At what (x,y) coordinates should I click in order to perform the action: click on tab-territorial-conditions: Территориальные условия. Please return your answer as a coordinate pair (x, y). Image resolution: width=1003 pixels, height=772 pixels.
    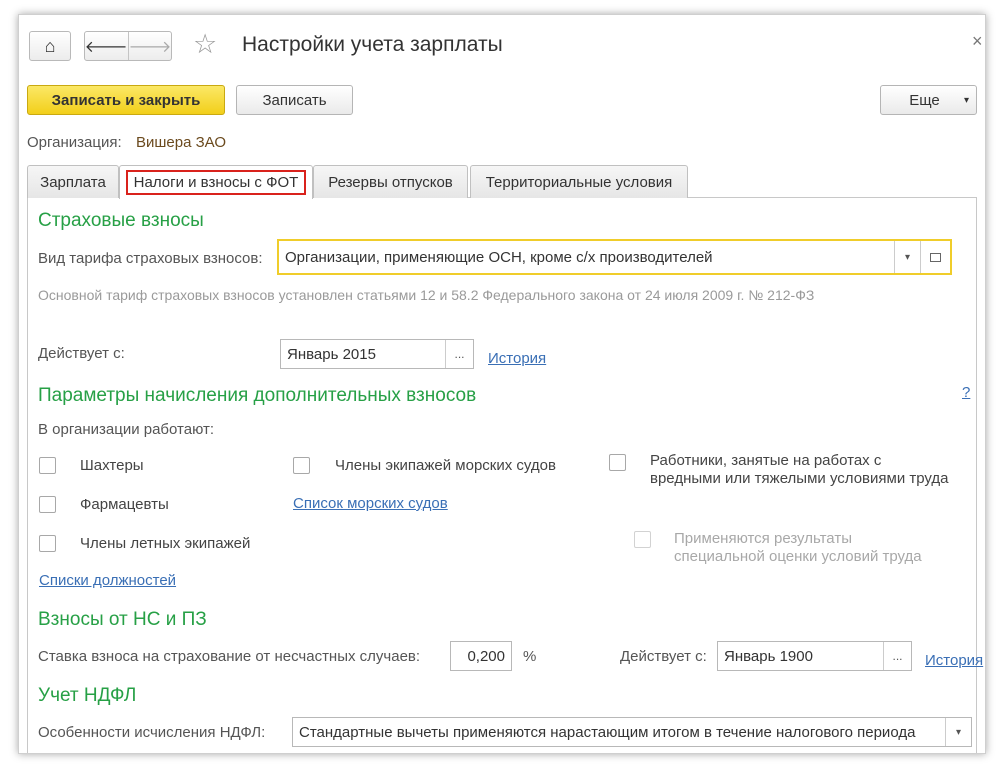
    Looking at the image, I should click on (579, 181).